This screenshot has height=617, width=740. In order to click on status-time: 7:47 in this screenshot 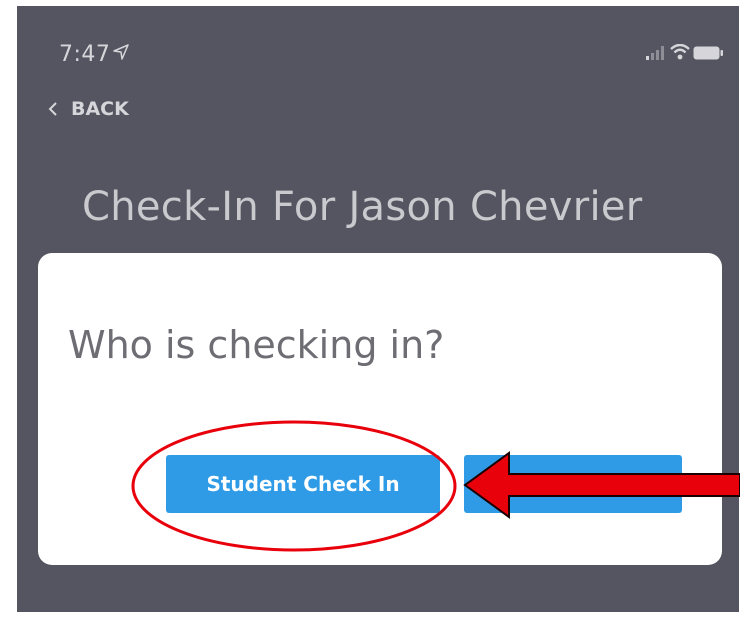, I will do `click(85, 54)`.